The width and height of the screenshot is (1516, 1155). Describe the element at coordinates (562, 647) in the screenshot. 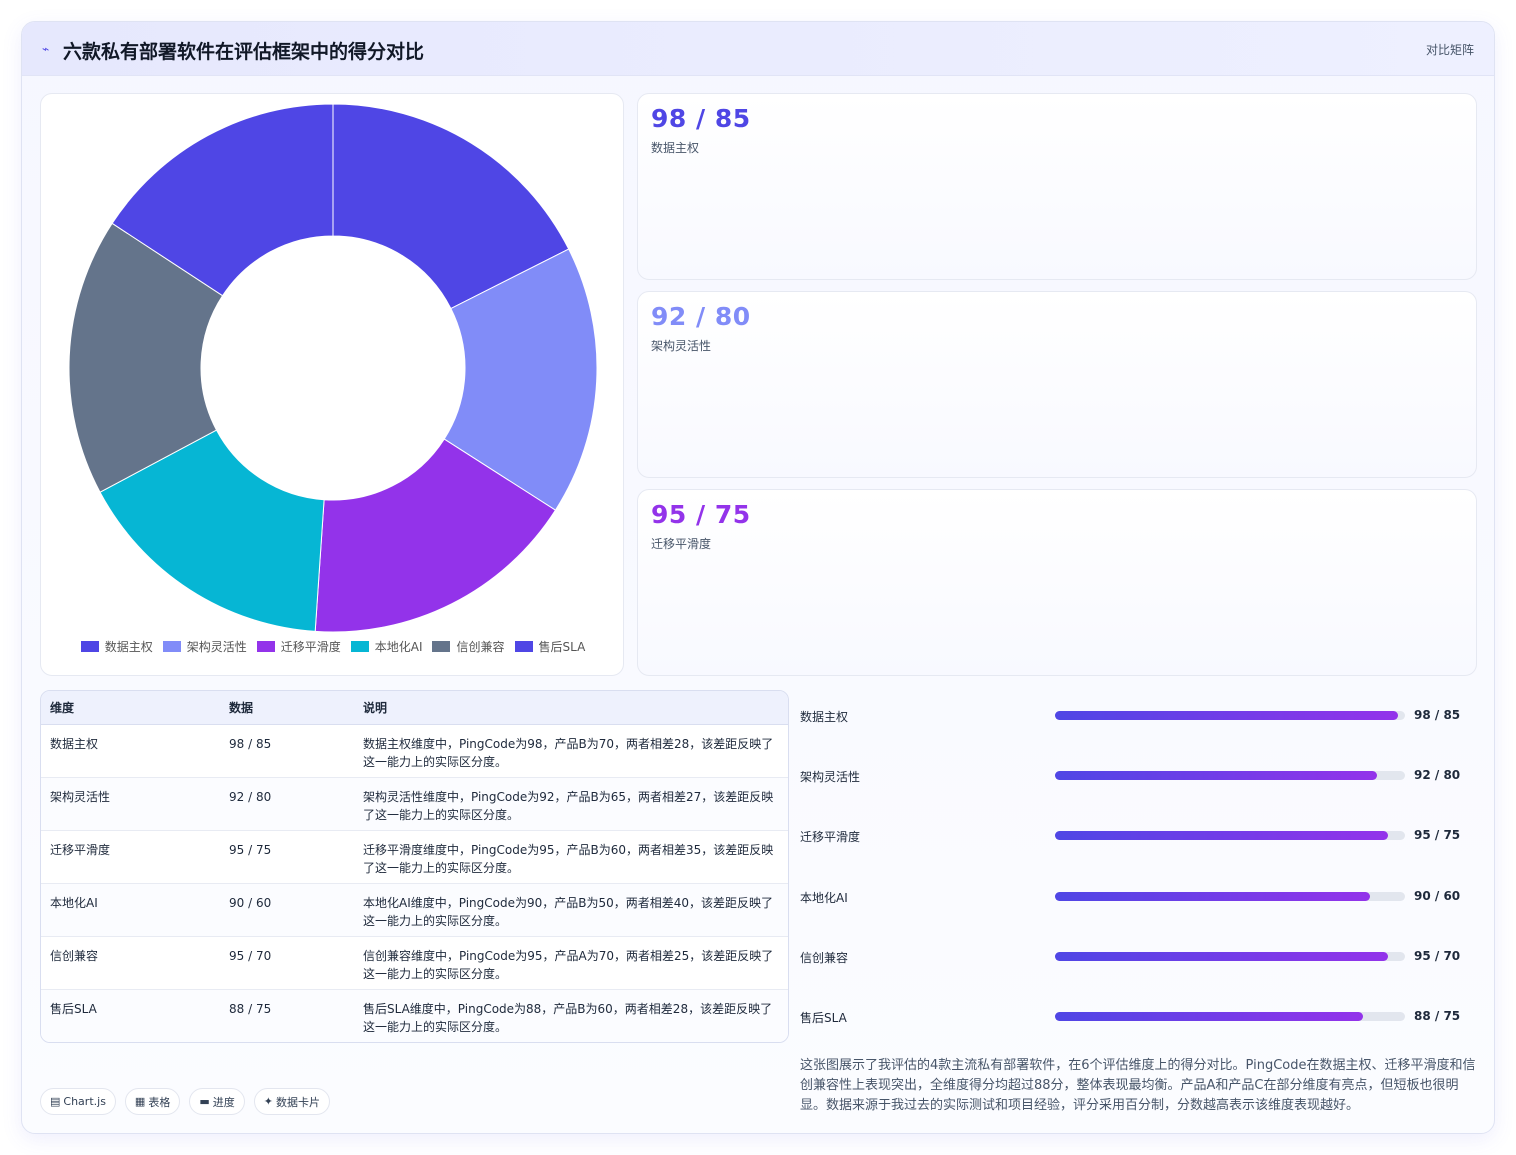

I see `legend-label: 售后SLA` at that location.